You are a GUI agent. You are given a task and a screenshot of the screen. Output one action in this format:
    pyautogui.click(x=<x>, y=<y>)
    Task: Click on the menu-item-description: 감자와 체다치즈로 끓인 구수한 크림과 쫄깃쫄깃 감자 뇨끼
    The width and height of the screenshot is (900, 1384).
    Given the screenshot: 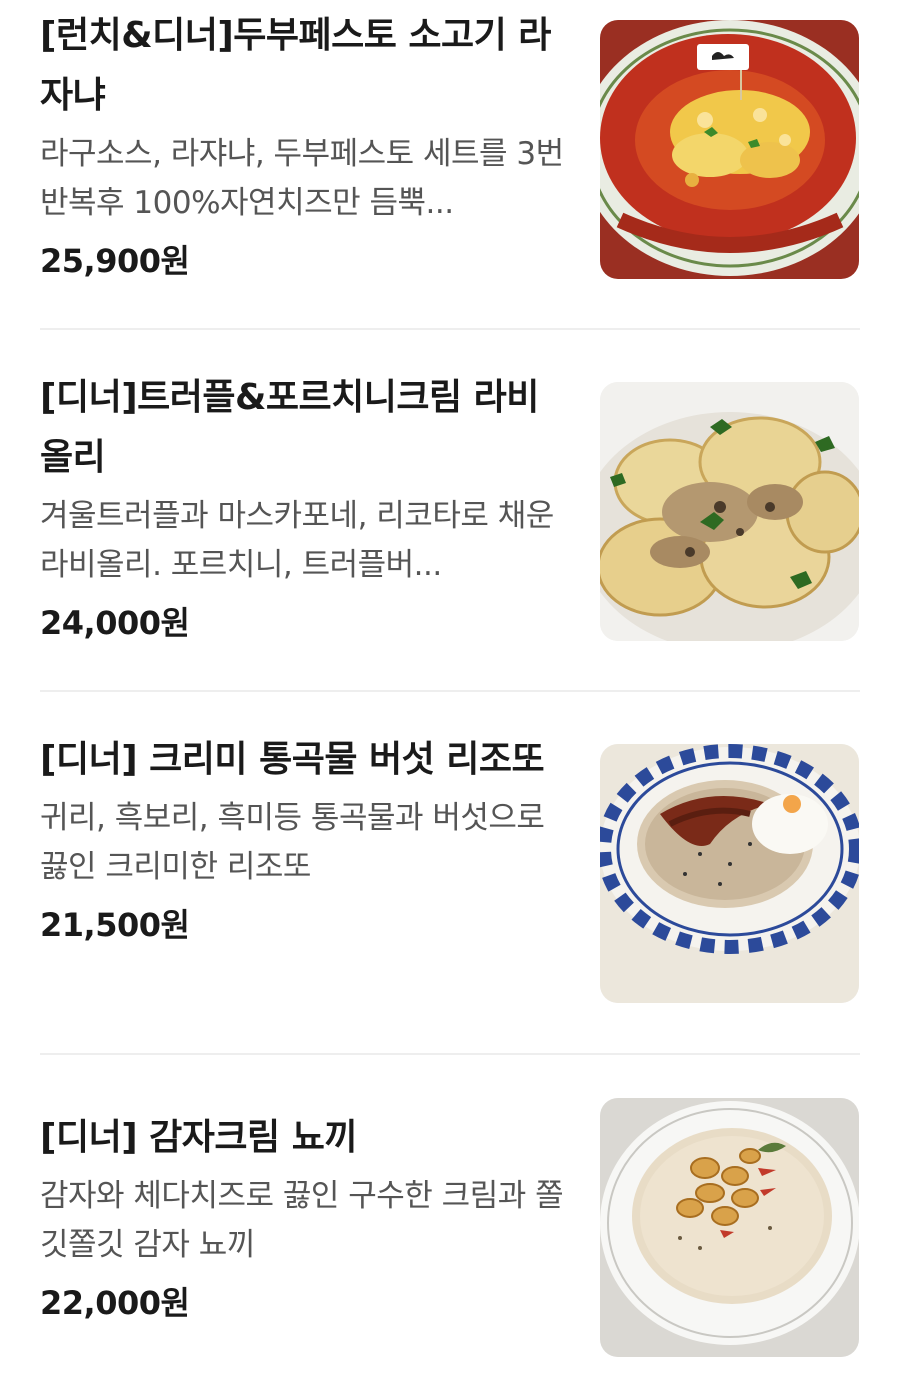 What is the action you would take?
    pyautogui.click(x=302, y=1220)
    